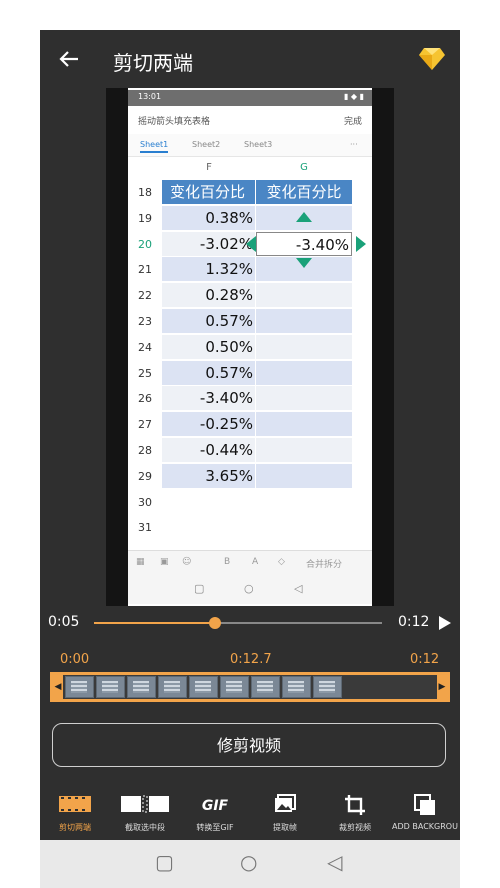  Describe the element at coordinates (214, 623) in the screenshot. I see `seek-thumb` at that location.